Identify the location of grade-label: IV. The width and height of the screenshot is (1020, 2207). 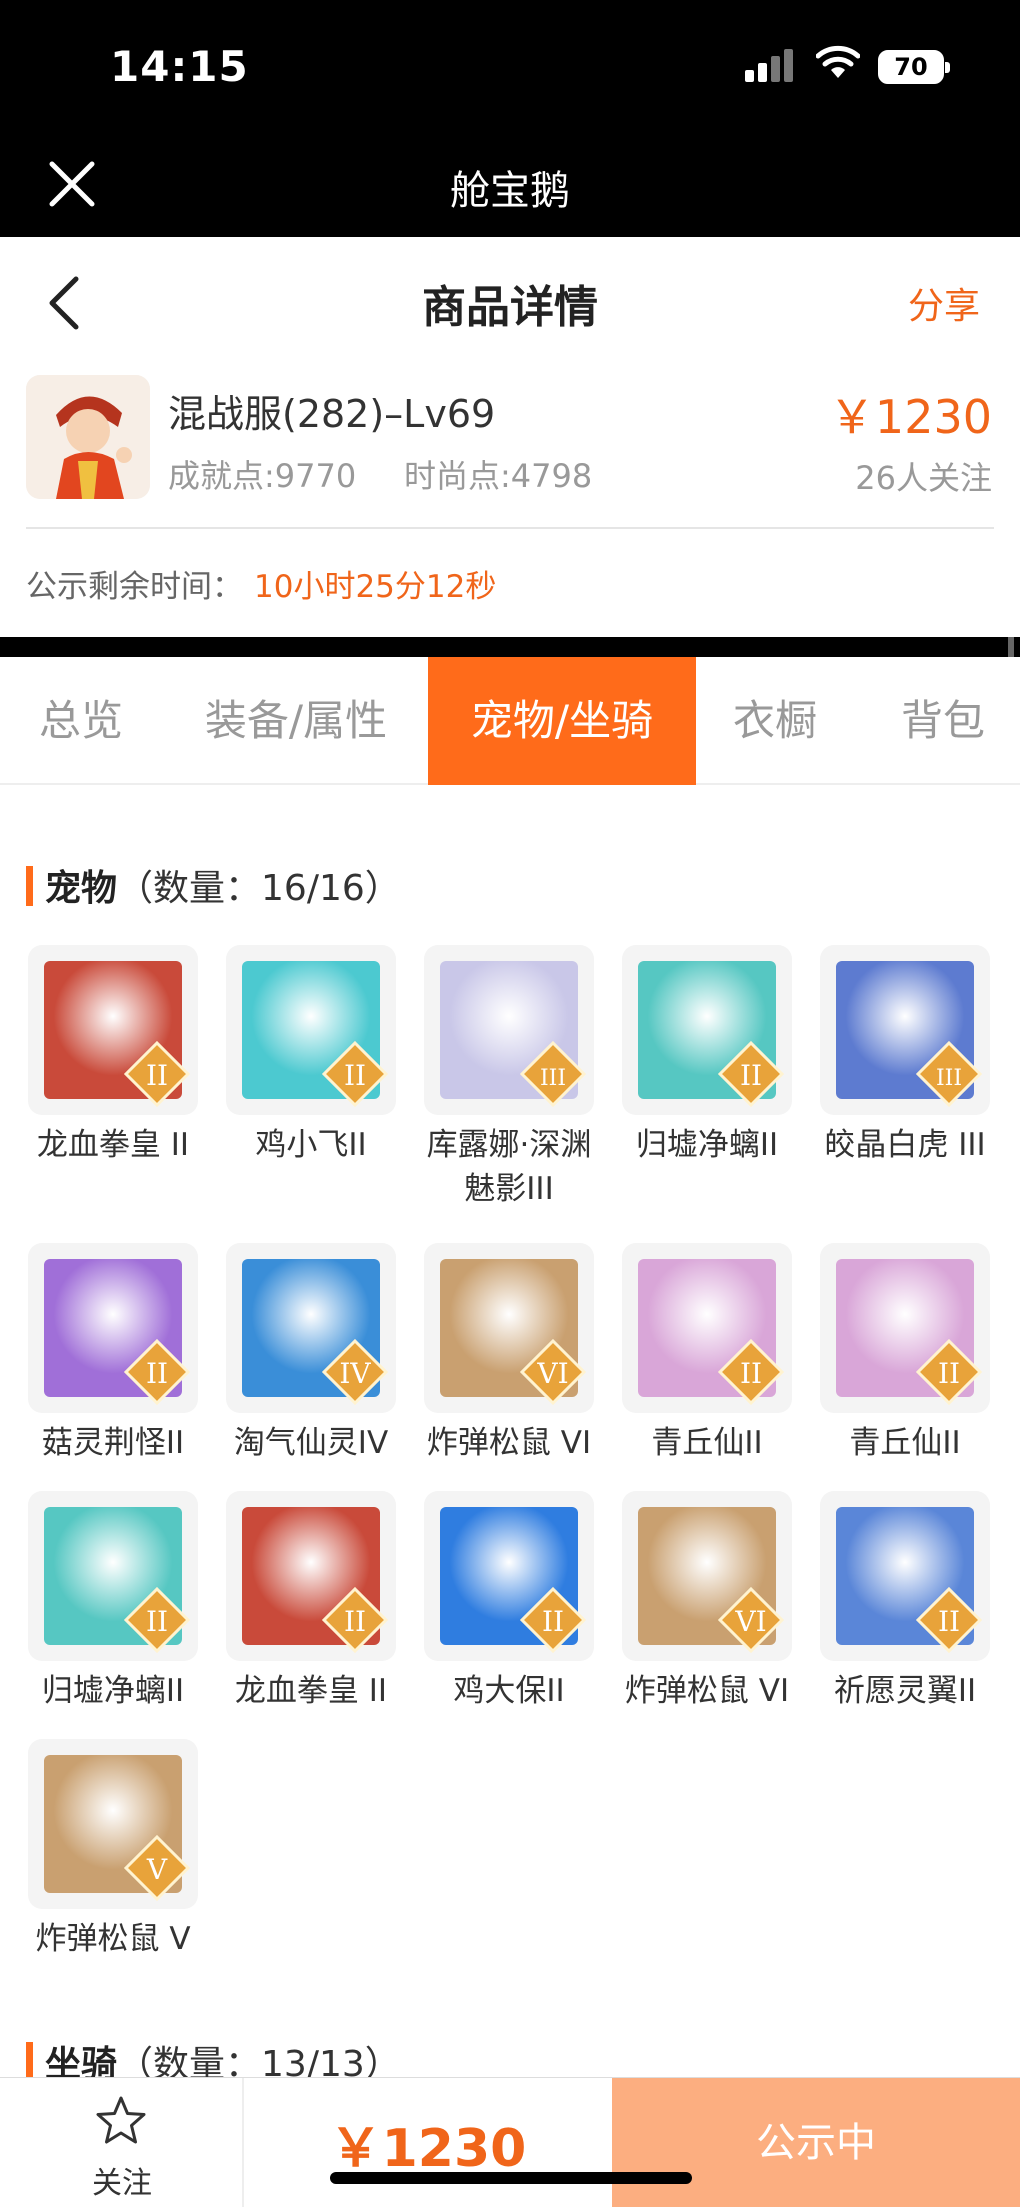
(355, 1373).